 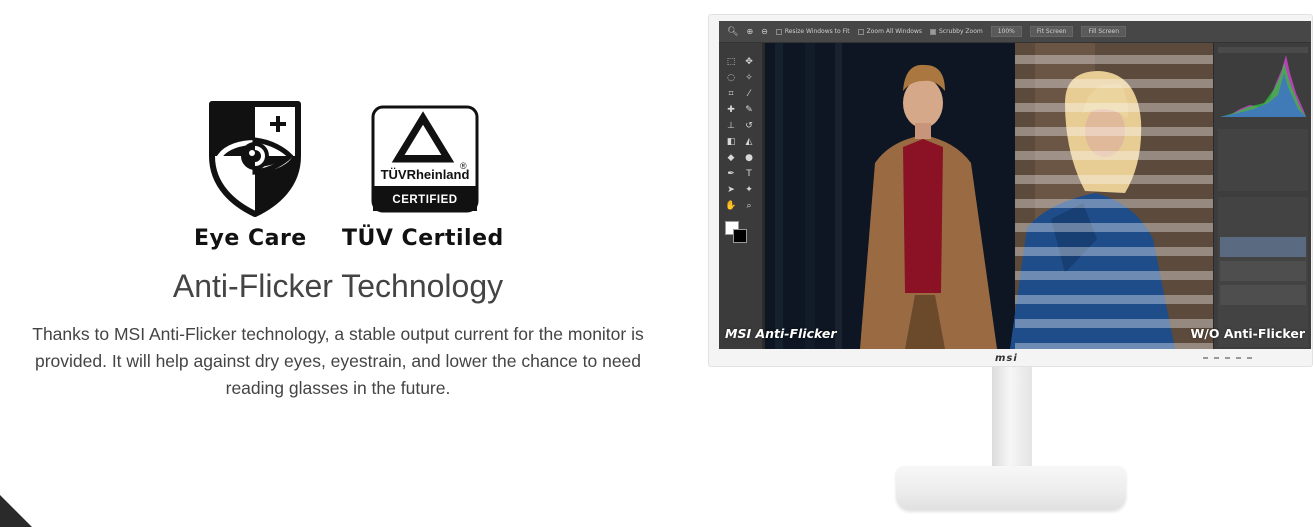 I want to click on monitor-stand-base, so click(x=1011, y=488).